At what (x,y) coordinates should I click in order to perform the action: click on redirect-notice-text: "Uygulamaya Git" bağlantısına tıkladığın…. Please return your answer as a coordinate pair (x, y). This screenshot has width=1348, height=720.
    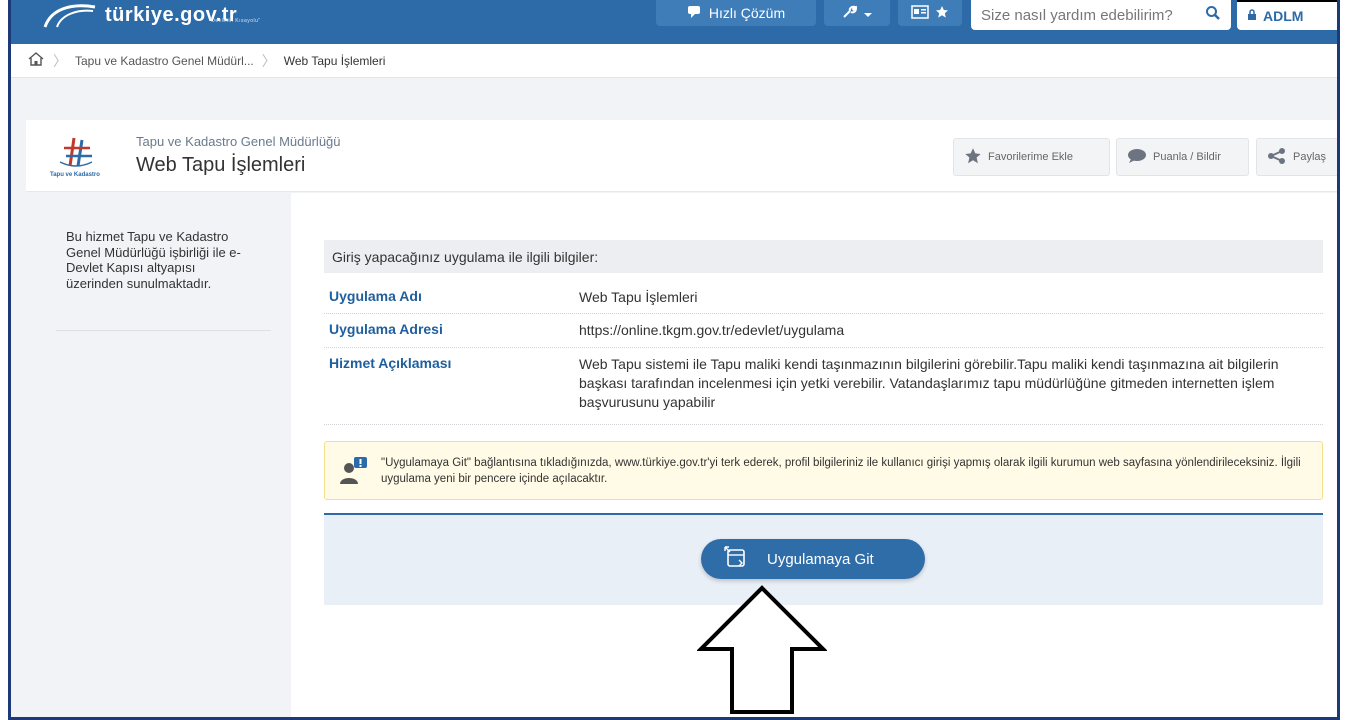
    Looking at the image, I should click on (841, 471).